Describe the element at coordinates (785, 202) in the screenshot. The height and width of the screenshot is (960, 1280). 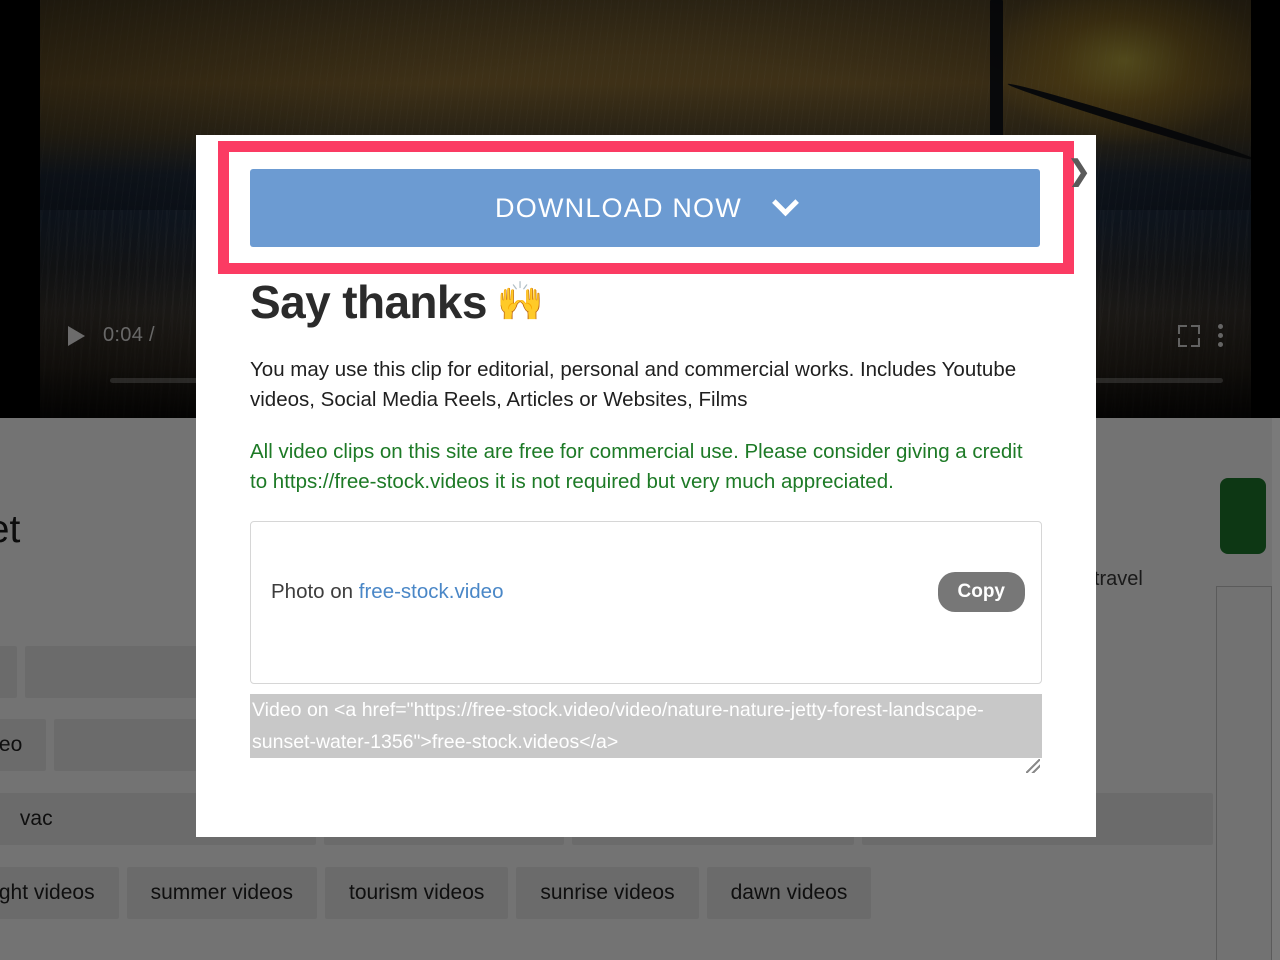
I see `chevron-down-icon` at that location.